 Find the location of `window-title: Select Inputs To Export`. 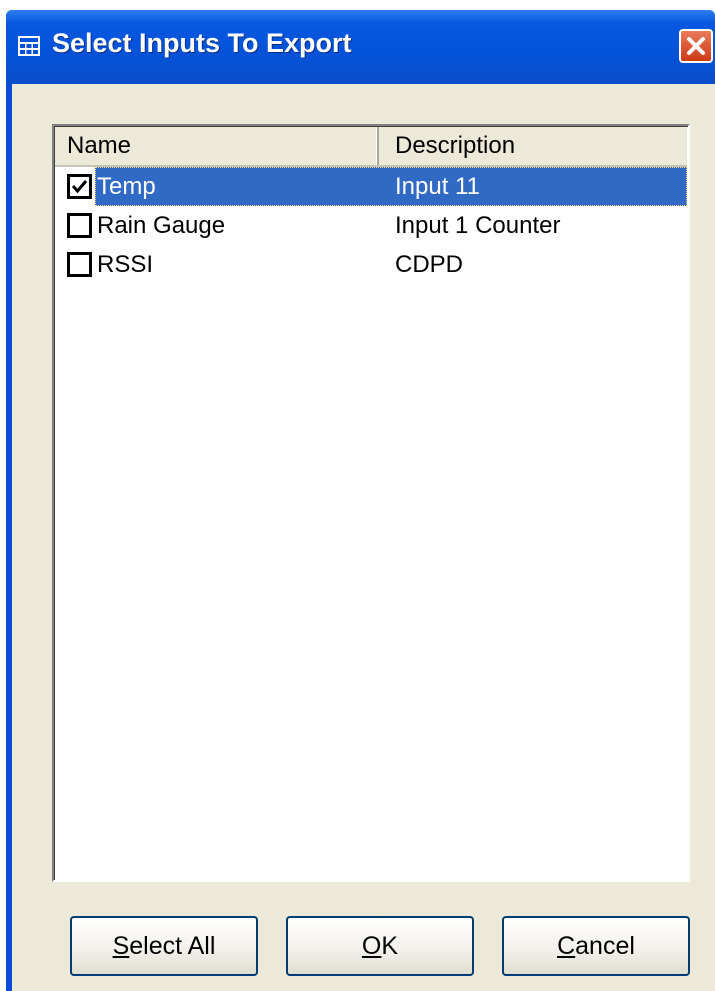

window-title: Select Inputs To Export is located at coordinates (202, 43).